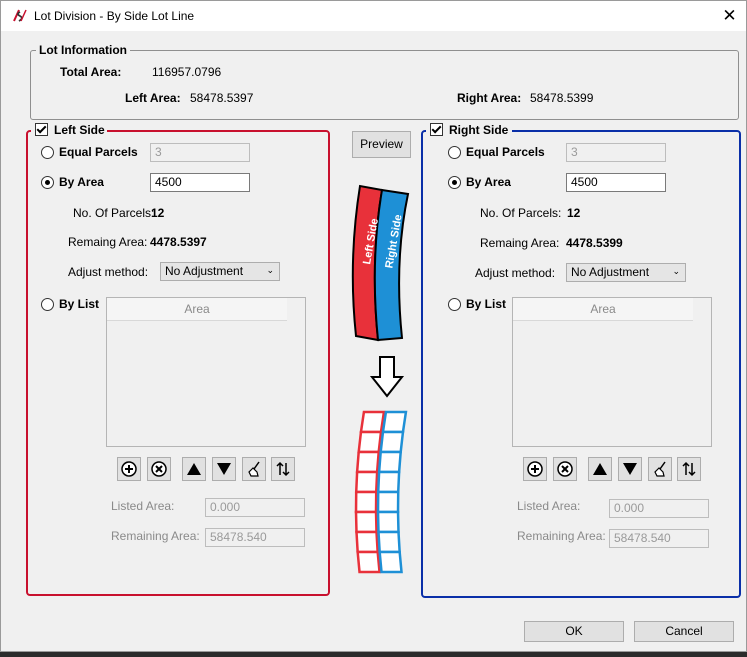  Describe the element at coordinates (574, 631) in the screenshot. I see `ok-button: OK` at that location.